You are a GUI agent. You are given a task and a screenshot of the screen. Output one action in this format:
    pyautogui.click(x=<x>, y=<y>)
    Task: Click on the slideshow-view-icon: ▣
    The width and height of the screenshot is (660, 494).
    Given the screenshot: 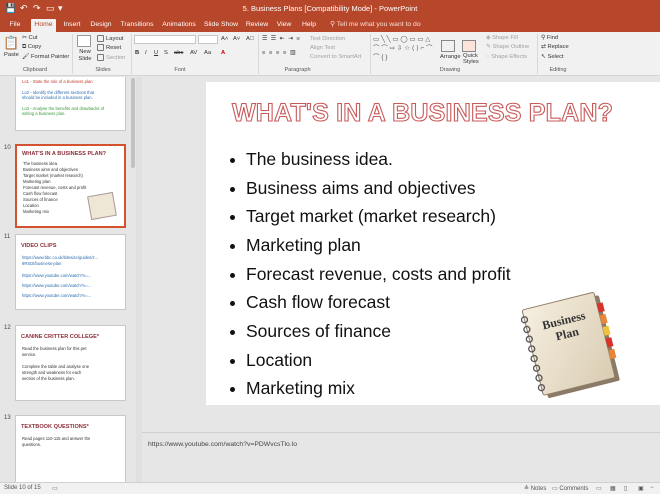 What is the action you would take?
    pyautogui.click(x=641, y=488)
    